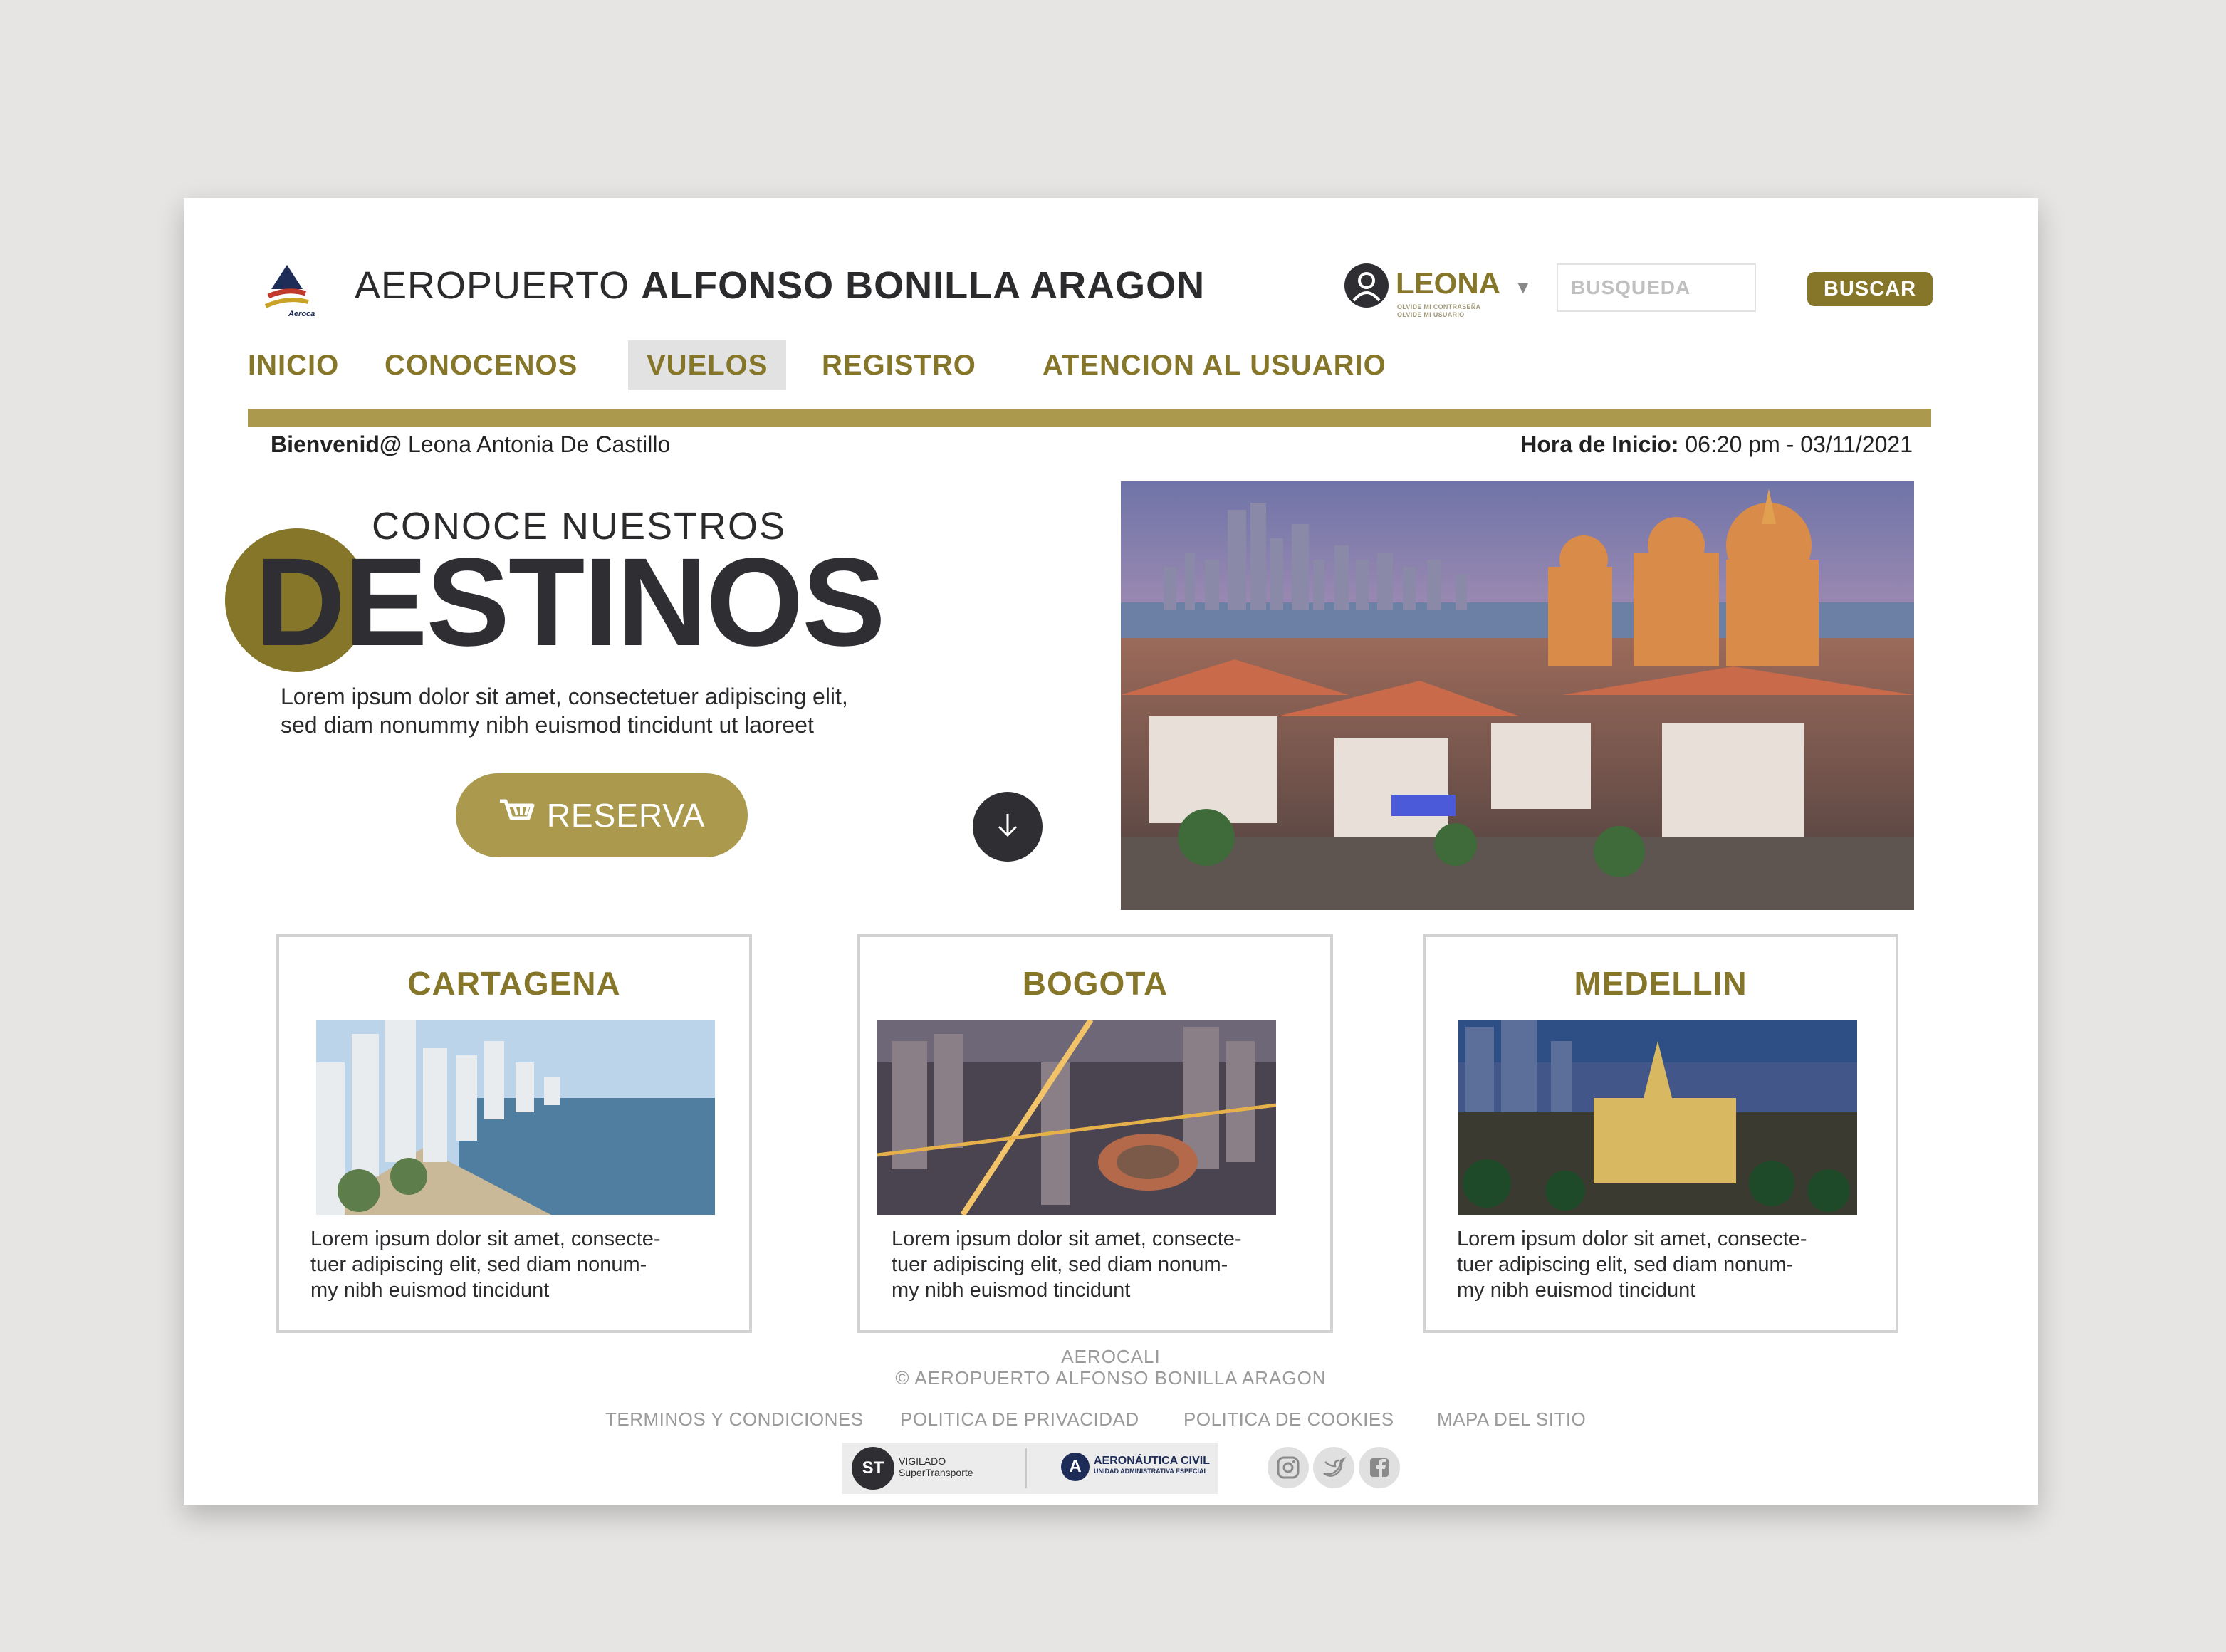 The image size is (2226, 1652). Describe the element at coordinates (514, 984) in the screenshot. I see `destination-title: CARTAGENA` at that location.